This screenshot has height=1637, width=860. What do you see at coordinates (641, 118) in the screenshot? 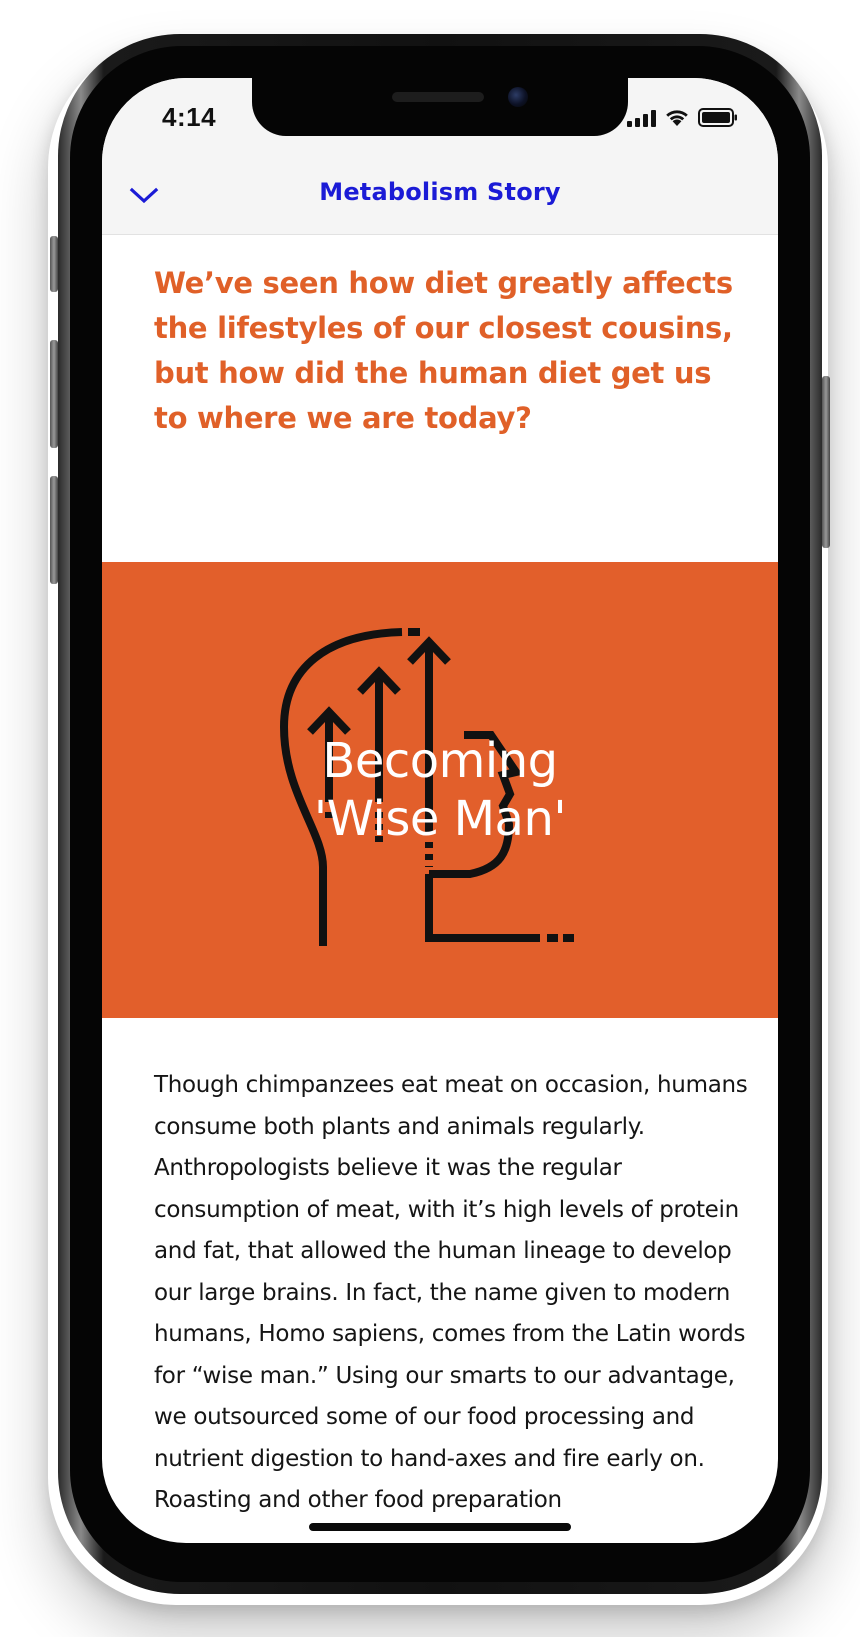
I see `cellular-signal-icon` at bounding box center [641, 118].